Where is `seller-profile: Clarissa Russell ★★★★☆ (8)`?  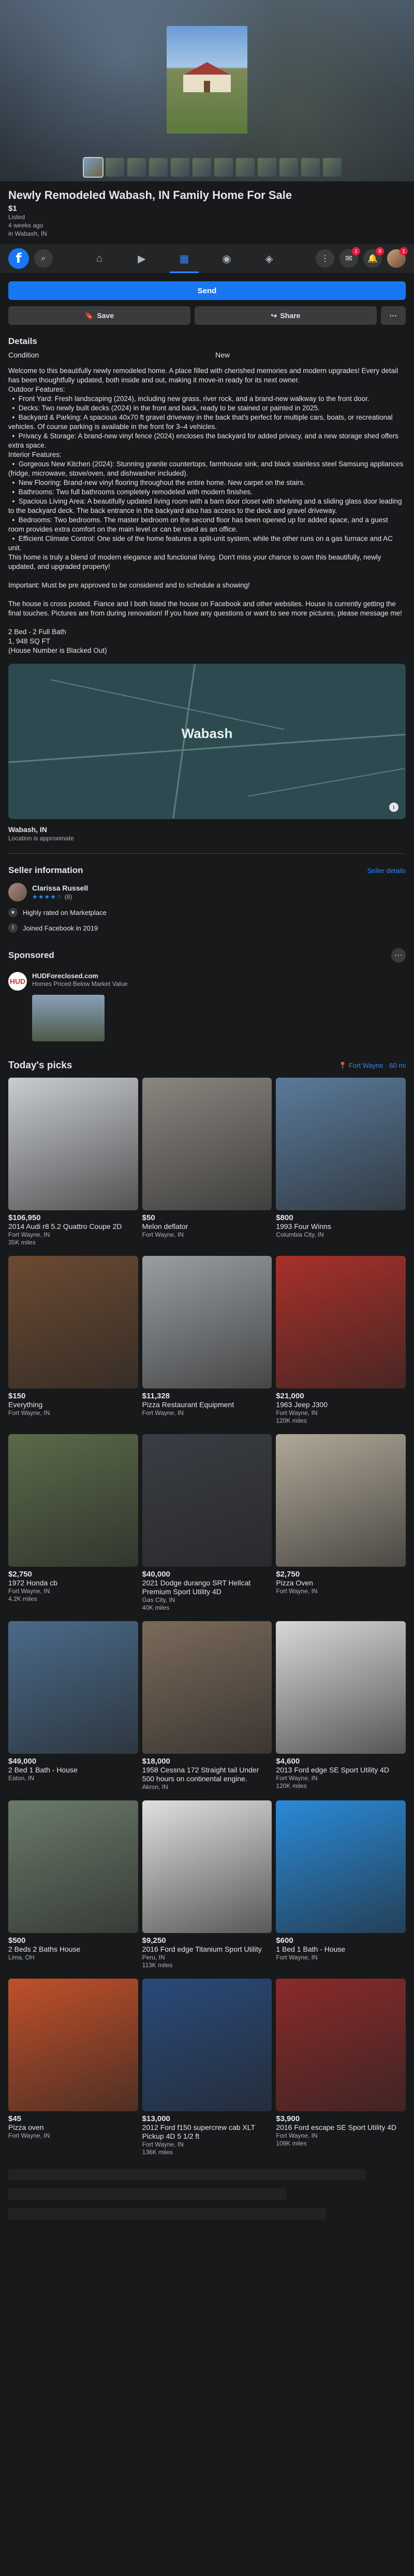
seller-profile: Clarissa Russell ★★★★☆ (8) is located at coordinates (207, 892).